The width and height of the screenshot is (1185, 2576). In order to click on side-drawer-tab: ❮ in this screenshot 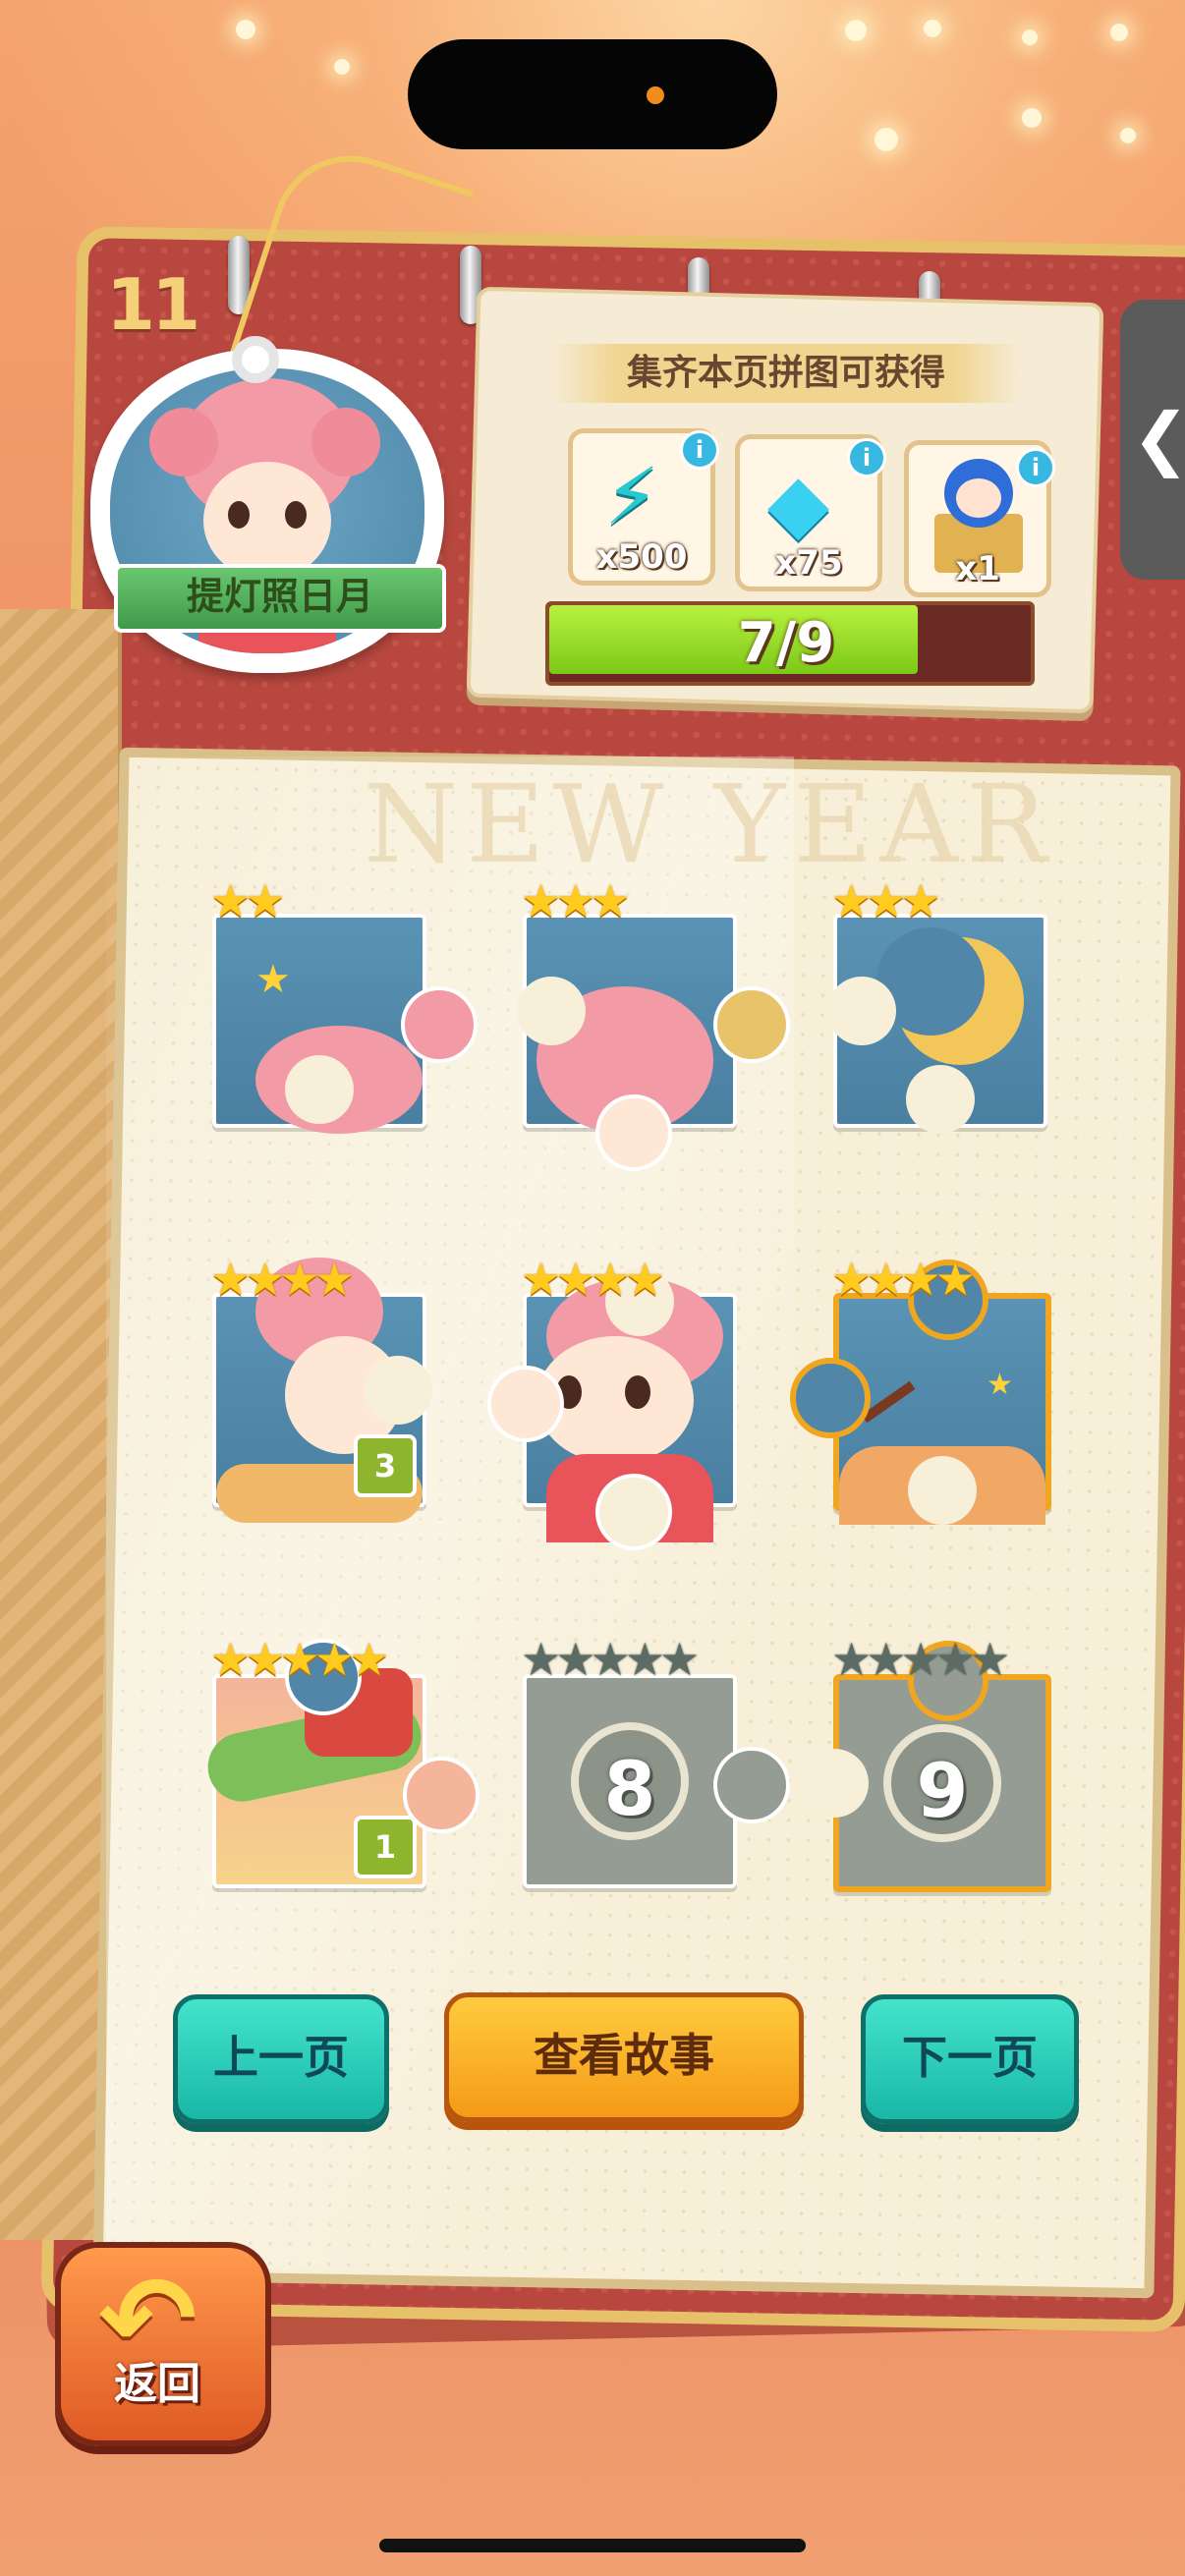, I will do `click(1153, 440)`.